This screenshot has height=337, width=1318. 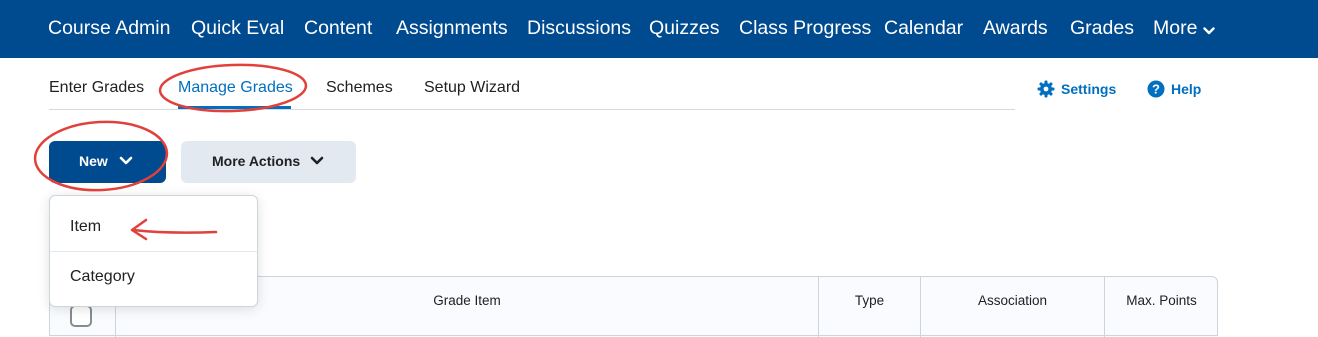 What do you see at coordinates (359, 89) in the screenshot?
I see `tab-schemes: Schemes` at bounding box center [359, 89].